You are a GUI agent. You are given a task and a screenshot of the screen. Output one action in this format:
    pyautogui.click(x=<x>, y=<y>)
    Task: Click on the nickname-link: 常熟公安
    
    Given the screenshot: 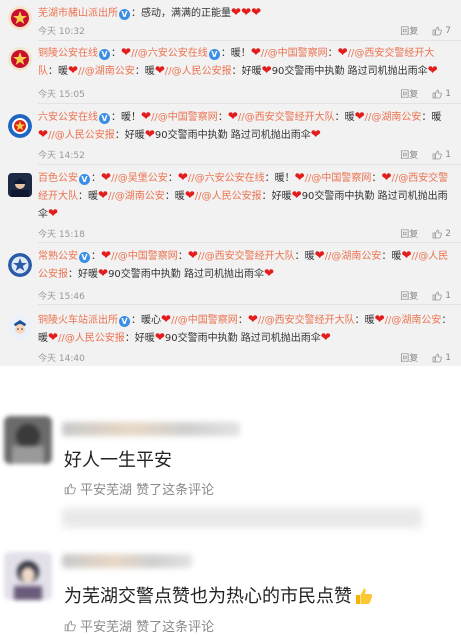 What is the action you would take?
    pyautogui.click(x=58, y=256)
    